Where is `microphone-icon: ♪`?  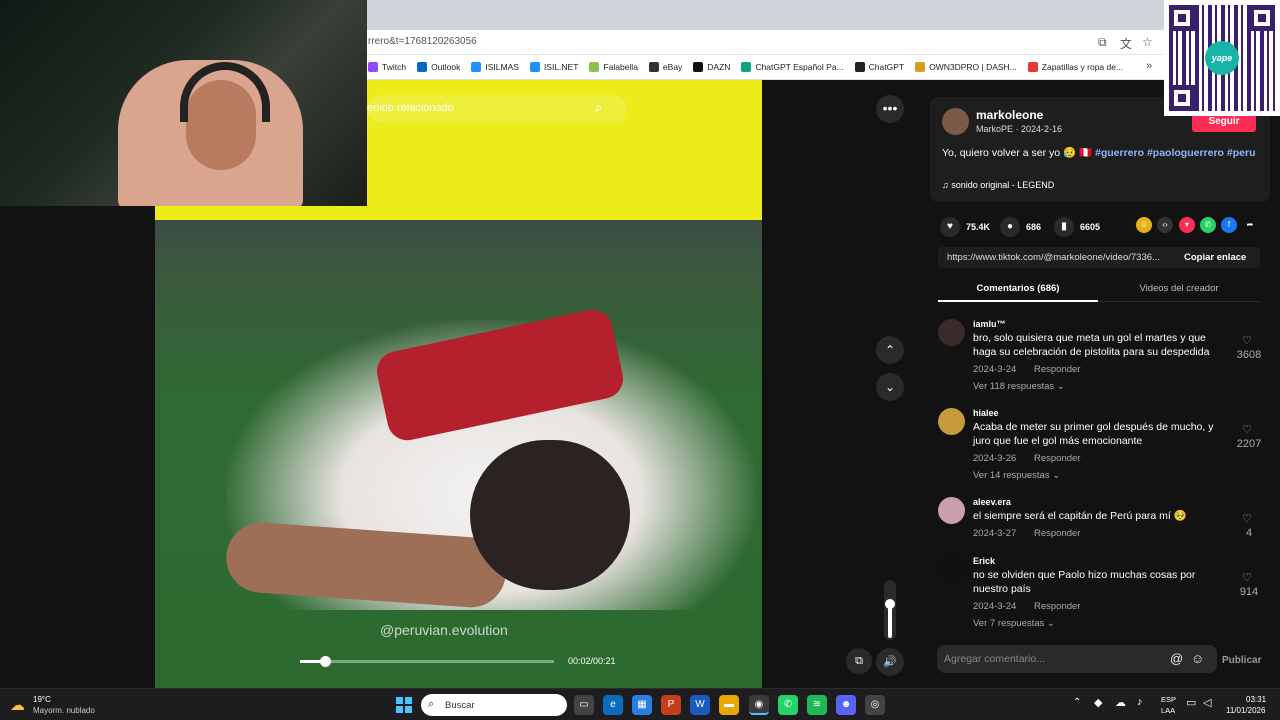
microphone-icon: ♪ is located at coordinates (1140, 702).